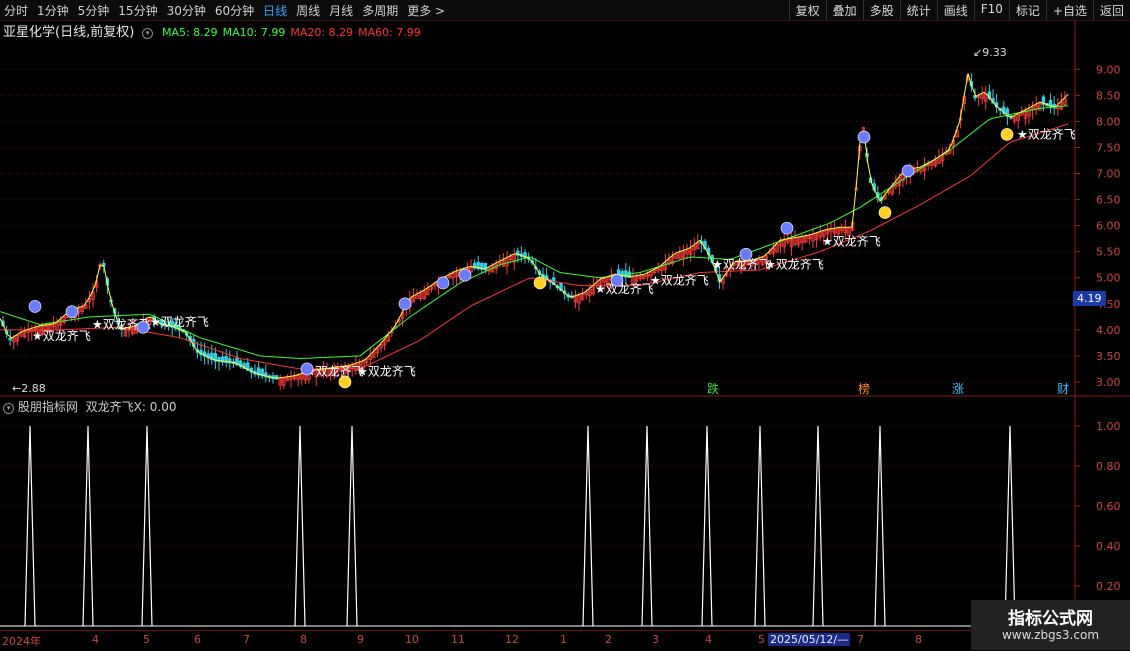 The width and height of the screenshot is (1130, 651). Describe the element at coordinates (1108, 382) in the screenshot. I see `ytick-label-12: 3.00` at that location.